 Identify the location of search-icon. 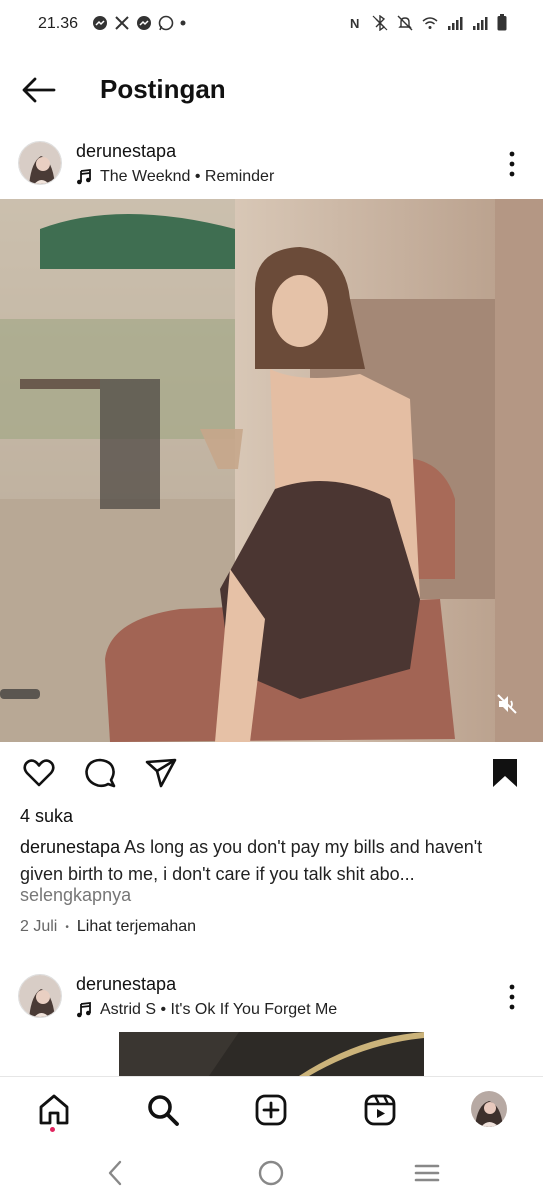
(163, 1110).